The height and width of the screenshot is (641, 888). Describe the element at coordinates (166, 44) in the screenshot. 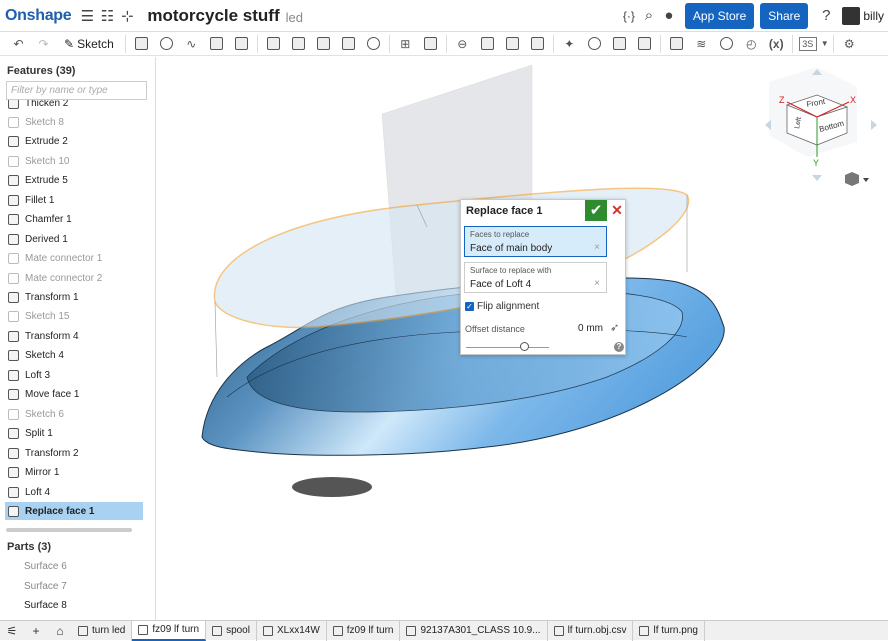

I see `revolve-icon` at that location.